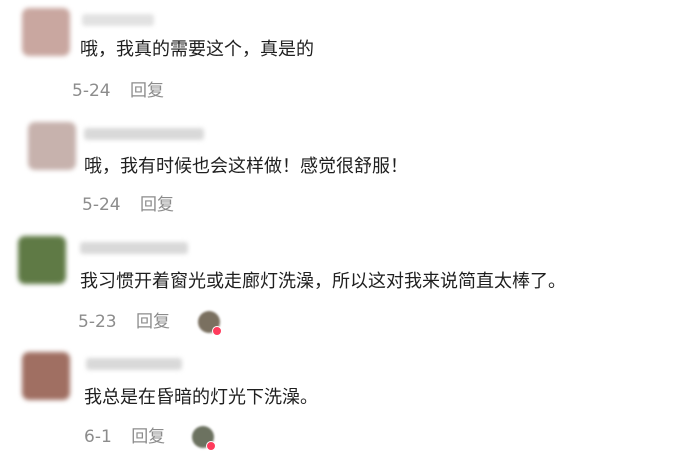  What do you see at coordinates (323, 281) in the screenshot?
I see `comment-text: 我习惯开着窗光或走廊灯洗澡，所以这对我来说简直太棒了。` at bounding box center [323, 281].